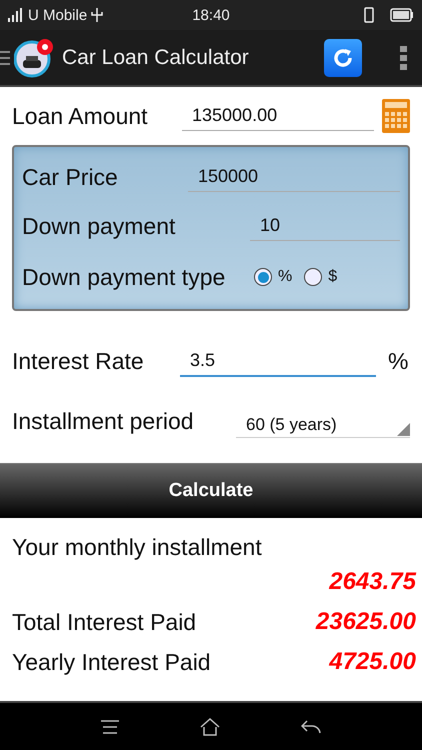  What do you see at coordinates (70, 177) in the screenshot?
I see `field-label: Car Price` at bounding box center [70, 177].